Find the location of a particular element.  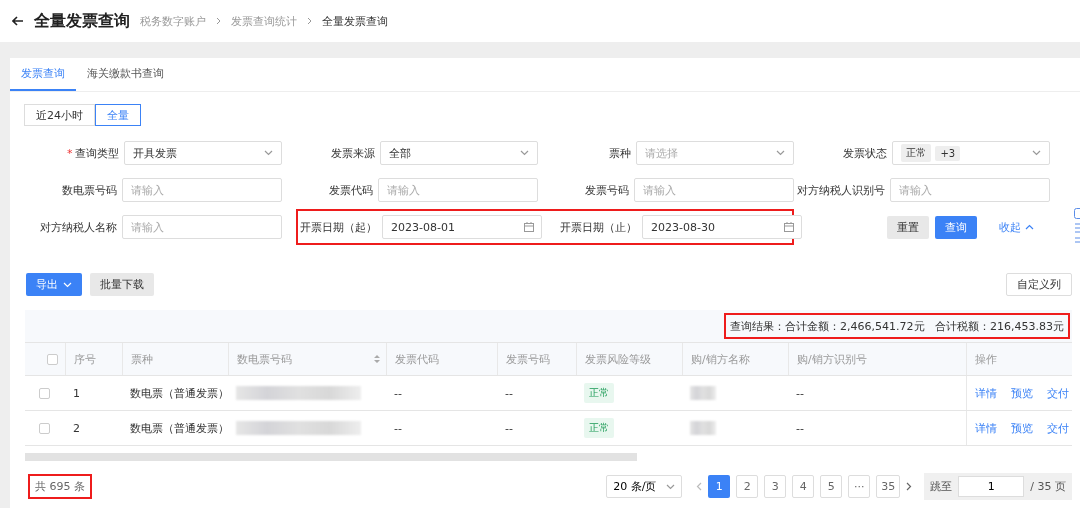

tab: 发票查询 is located at coordinates (43, 74).